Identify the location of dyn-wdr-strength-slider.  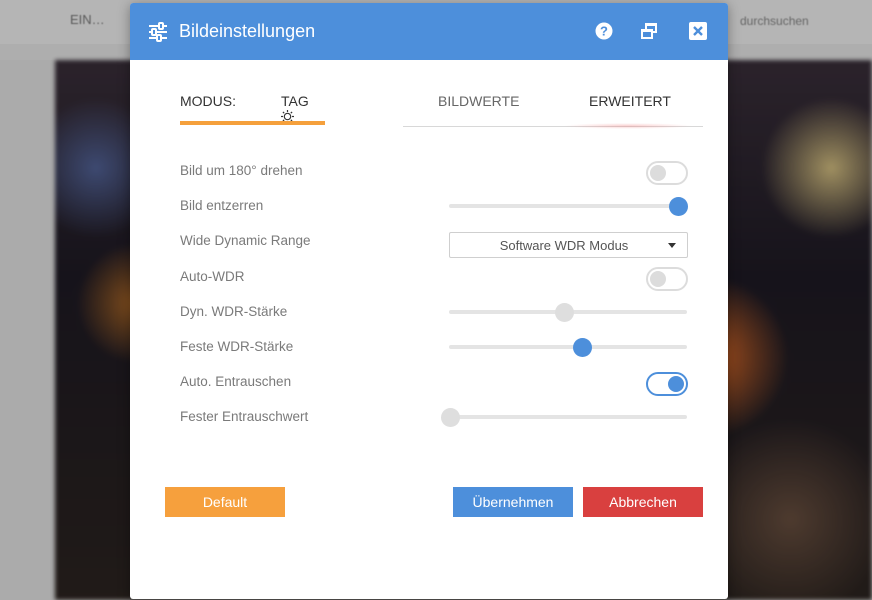
(568, 312).